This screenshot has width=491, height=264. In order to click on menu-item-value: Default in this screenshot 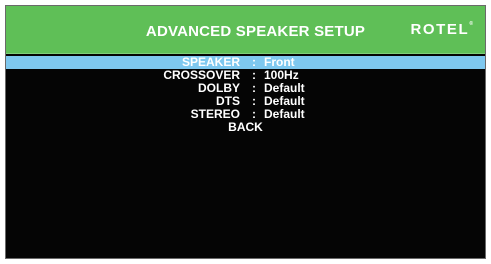, I will do `click(284, 114)`.